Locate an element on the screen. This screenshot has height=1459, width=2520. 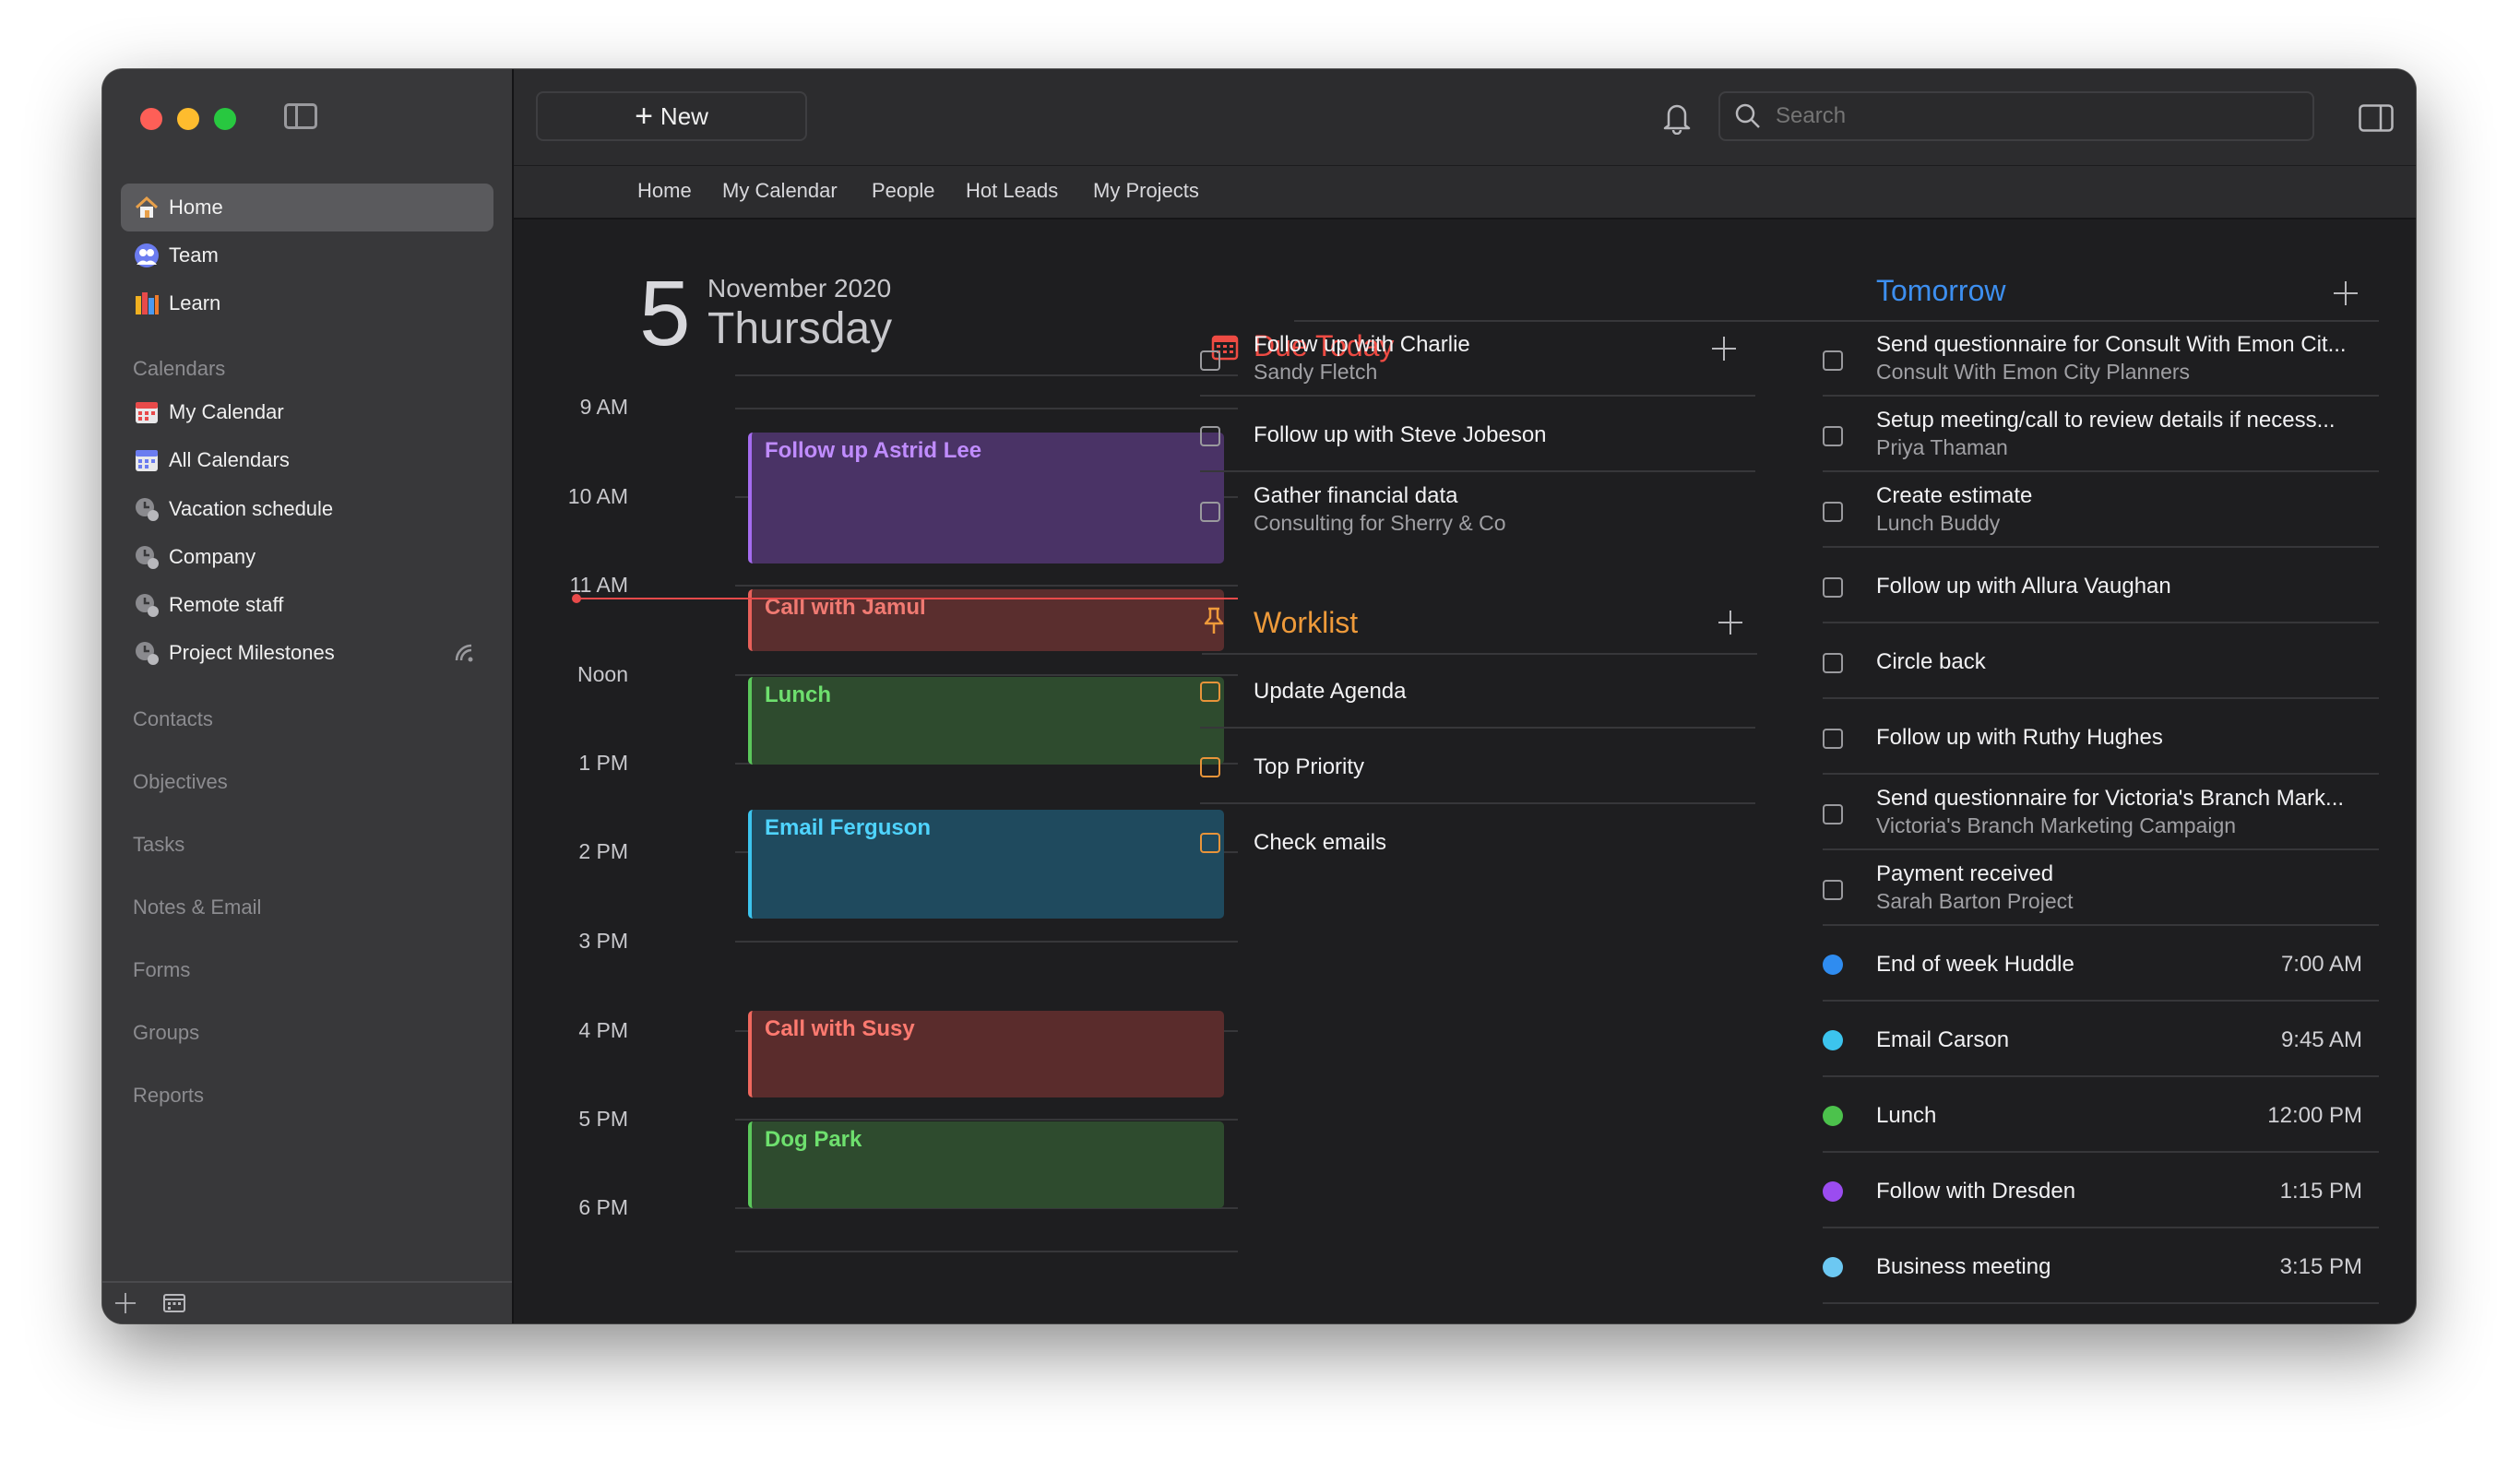
sidebar-item-remote-staff: Remote staff is located at coordinates (307, 605).